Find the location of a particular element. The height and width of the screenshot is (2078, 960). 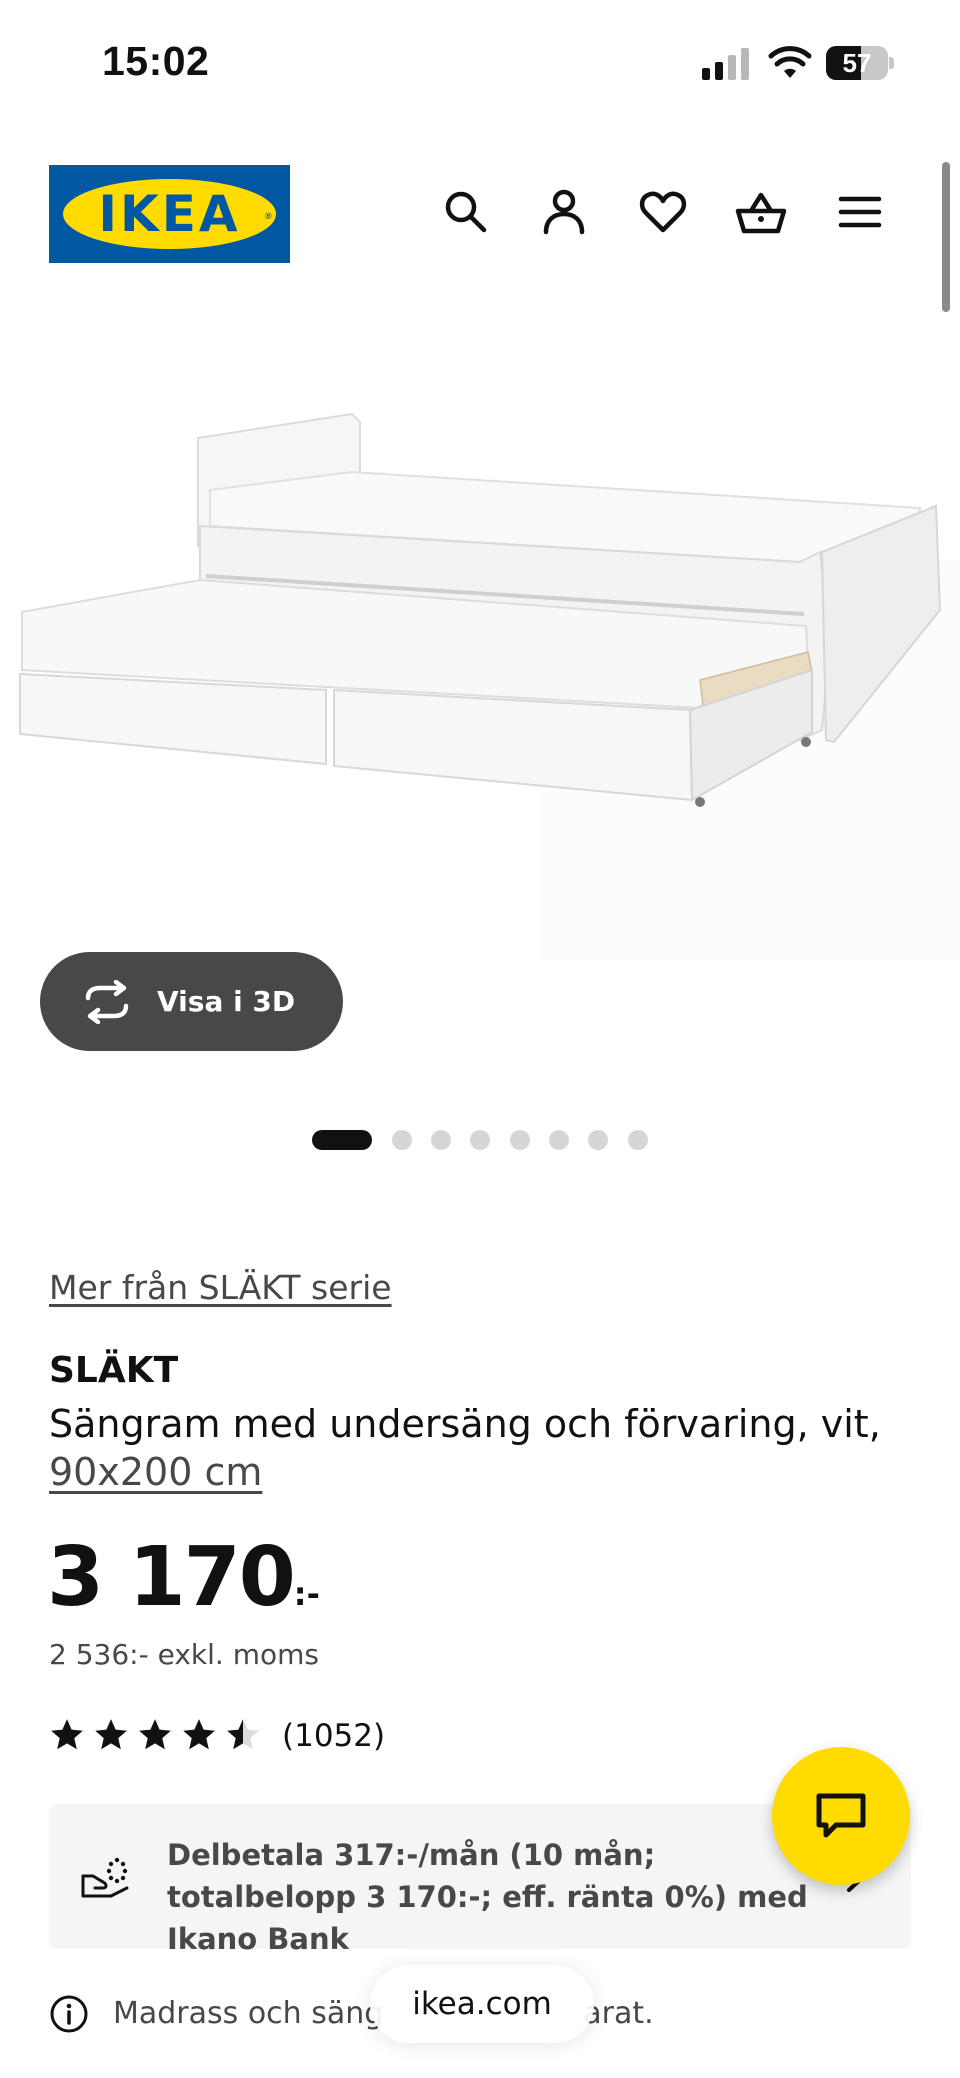

search-icon is located at coordinates (466, 212).